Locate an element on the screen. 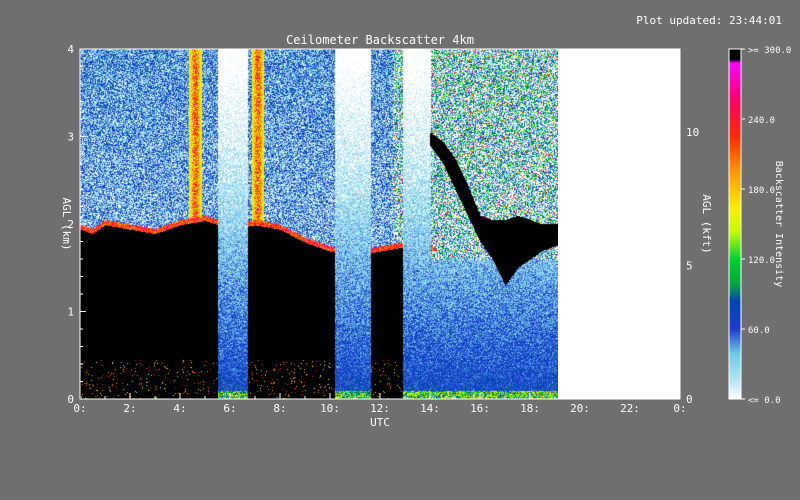  left-y-tick-label: 0 is located at coordinates (70, 399).